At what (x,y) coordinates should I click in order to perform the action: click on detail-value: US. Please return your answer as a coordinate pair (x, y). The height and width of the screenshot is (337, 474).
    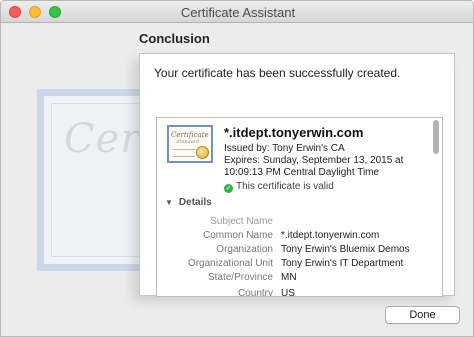
    Looking at the image, I should click on (288, 292).